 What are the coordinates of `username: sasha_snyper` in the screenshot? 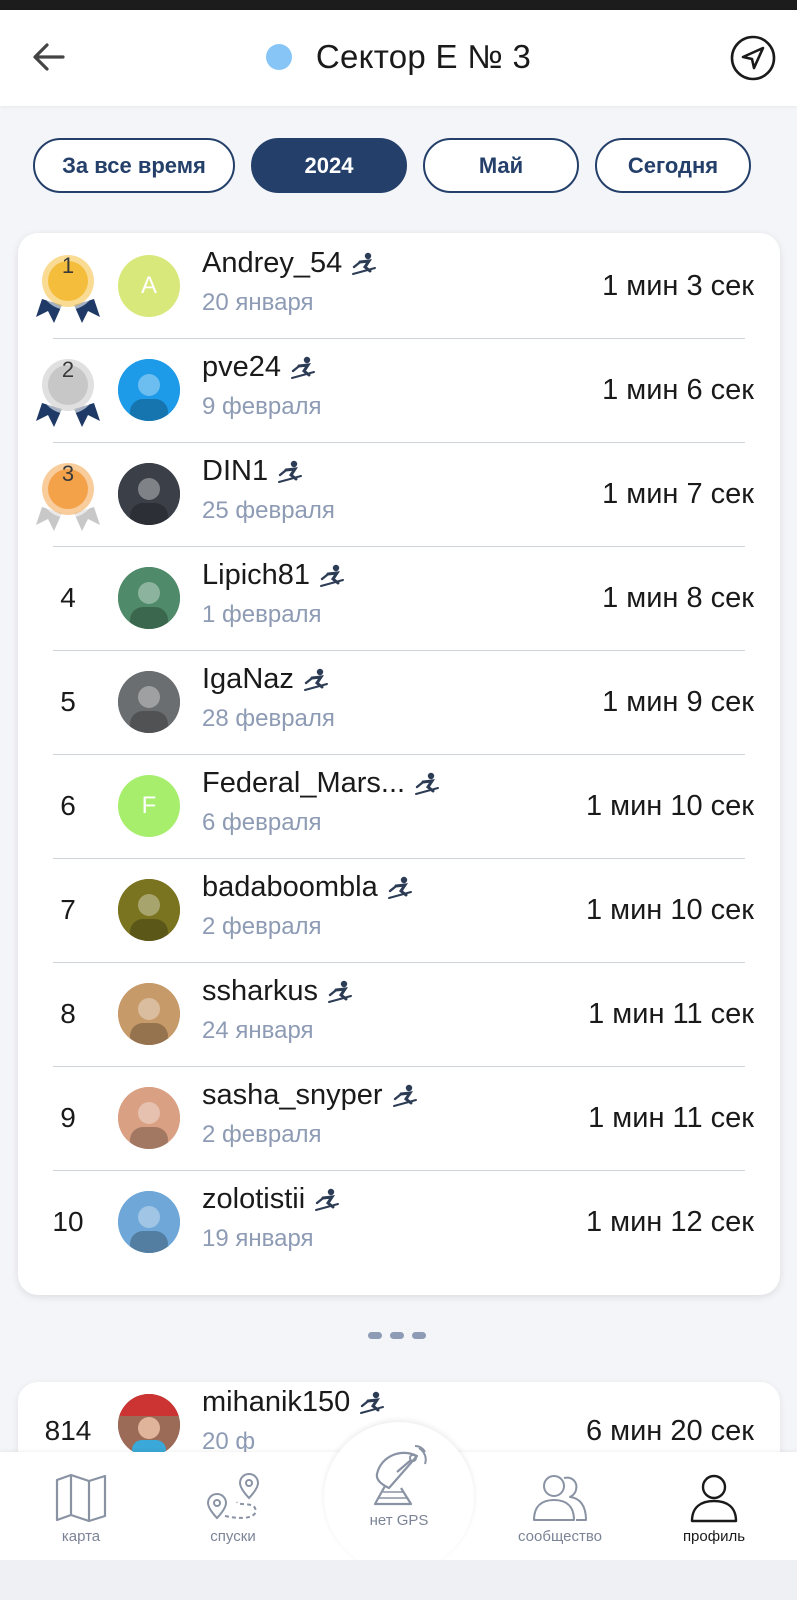 It's located at (310, 1095).